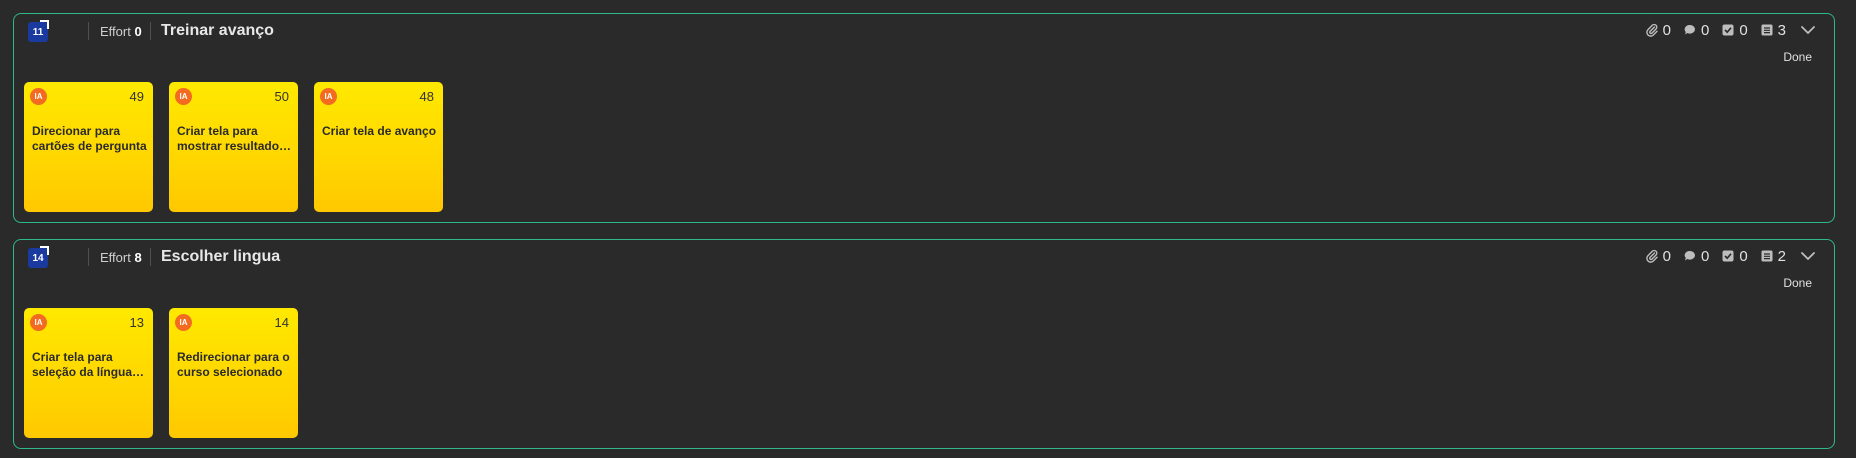  Describe the element at coordinates (136, 322) in the screenshot. I see `card-number: 13` at that location.